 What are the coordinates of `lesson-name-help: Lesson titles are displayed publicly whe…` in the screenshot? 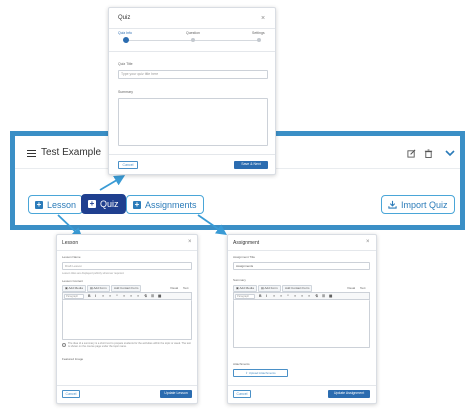 It's located at (93, 273).